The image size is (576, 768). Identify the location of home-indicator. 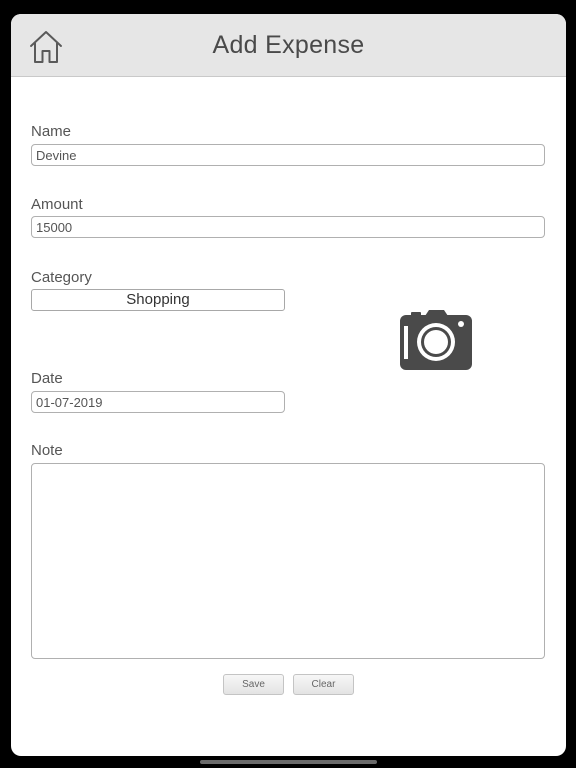
(288, 762).